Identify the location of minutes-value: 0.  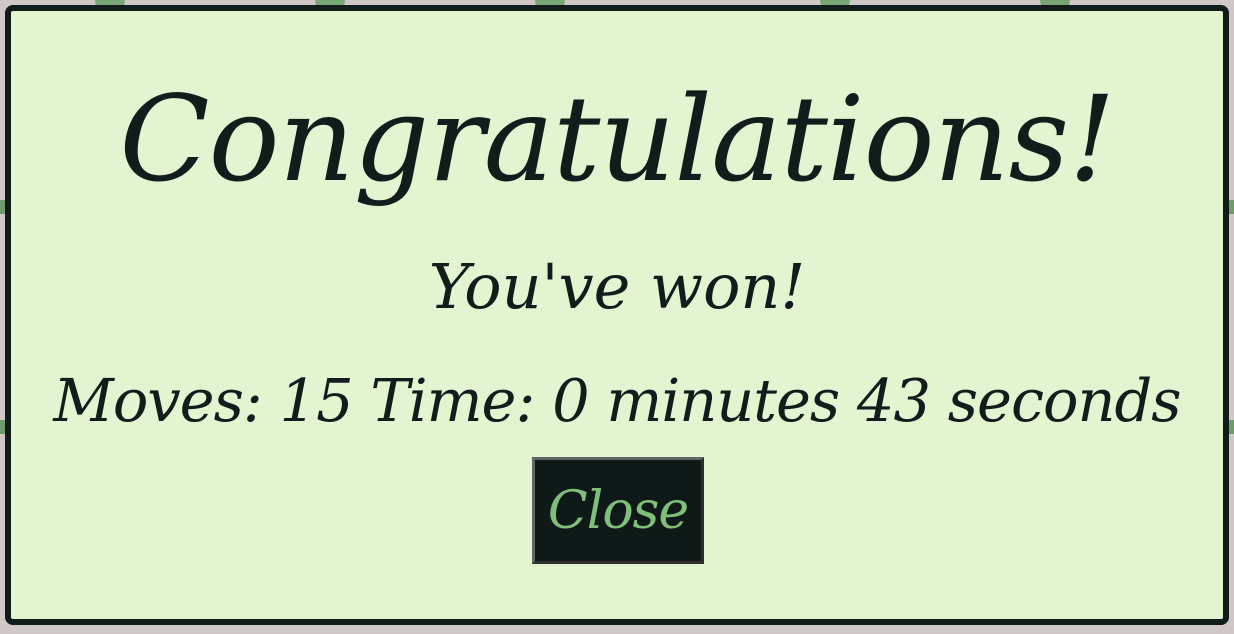
(571, 400).